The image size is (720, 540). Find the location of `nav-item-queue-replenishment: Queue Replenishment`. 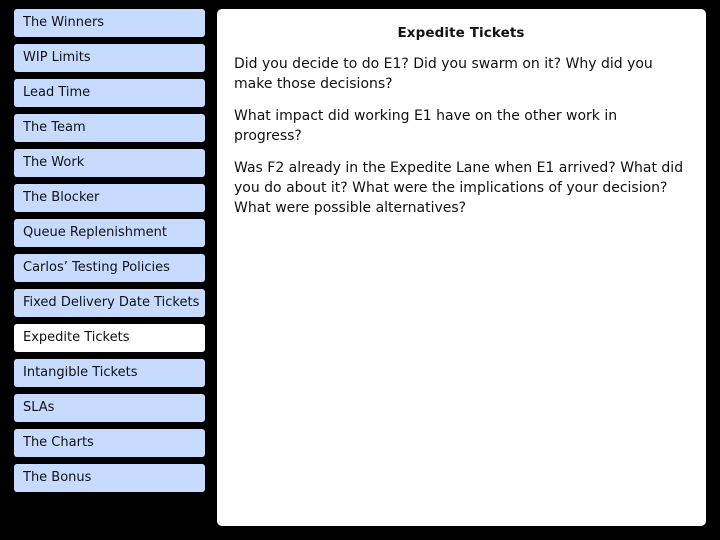

nav-item-queue-replenishment: Queue Replenishment is located at coordinates (109, 233).